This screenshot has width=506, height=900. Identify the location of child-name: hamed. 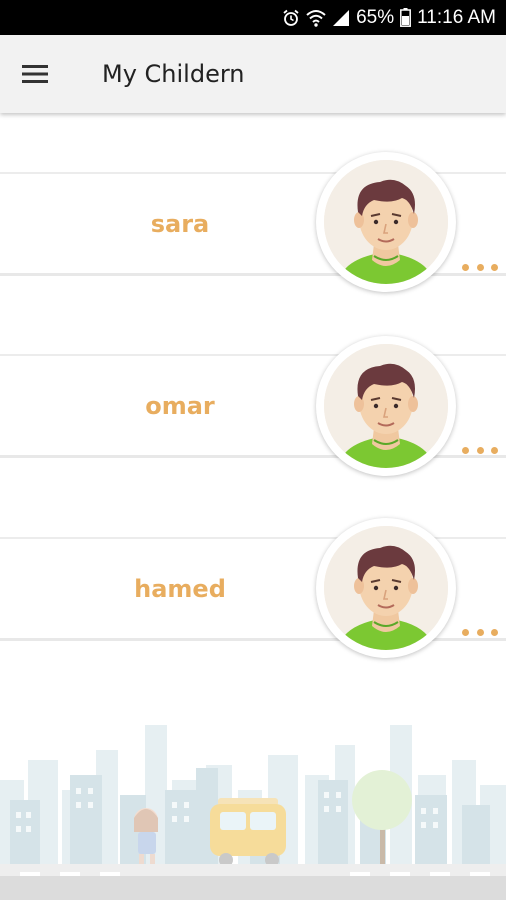
(180, 589).